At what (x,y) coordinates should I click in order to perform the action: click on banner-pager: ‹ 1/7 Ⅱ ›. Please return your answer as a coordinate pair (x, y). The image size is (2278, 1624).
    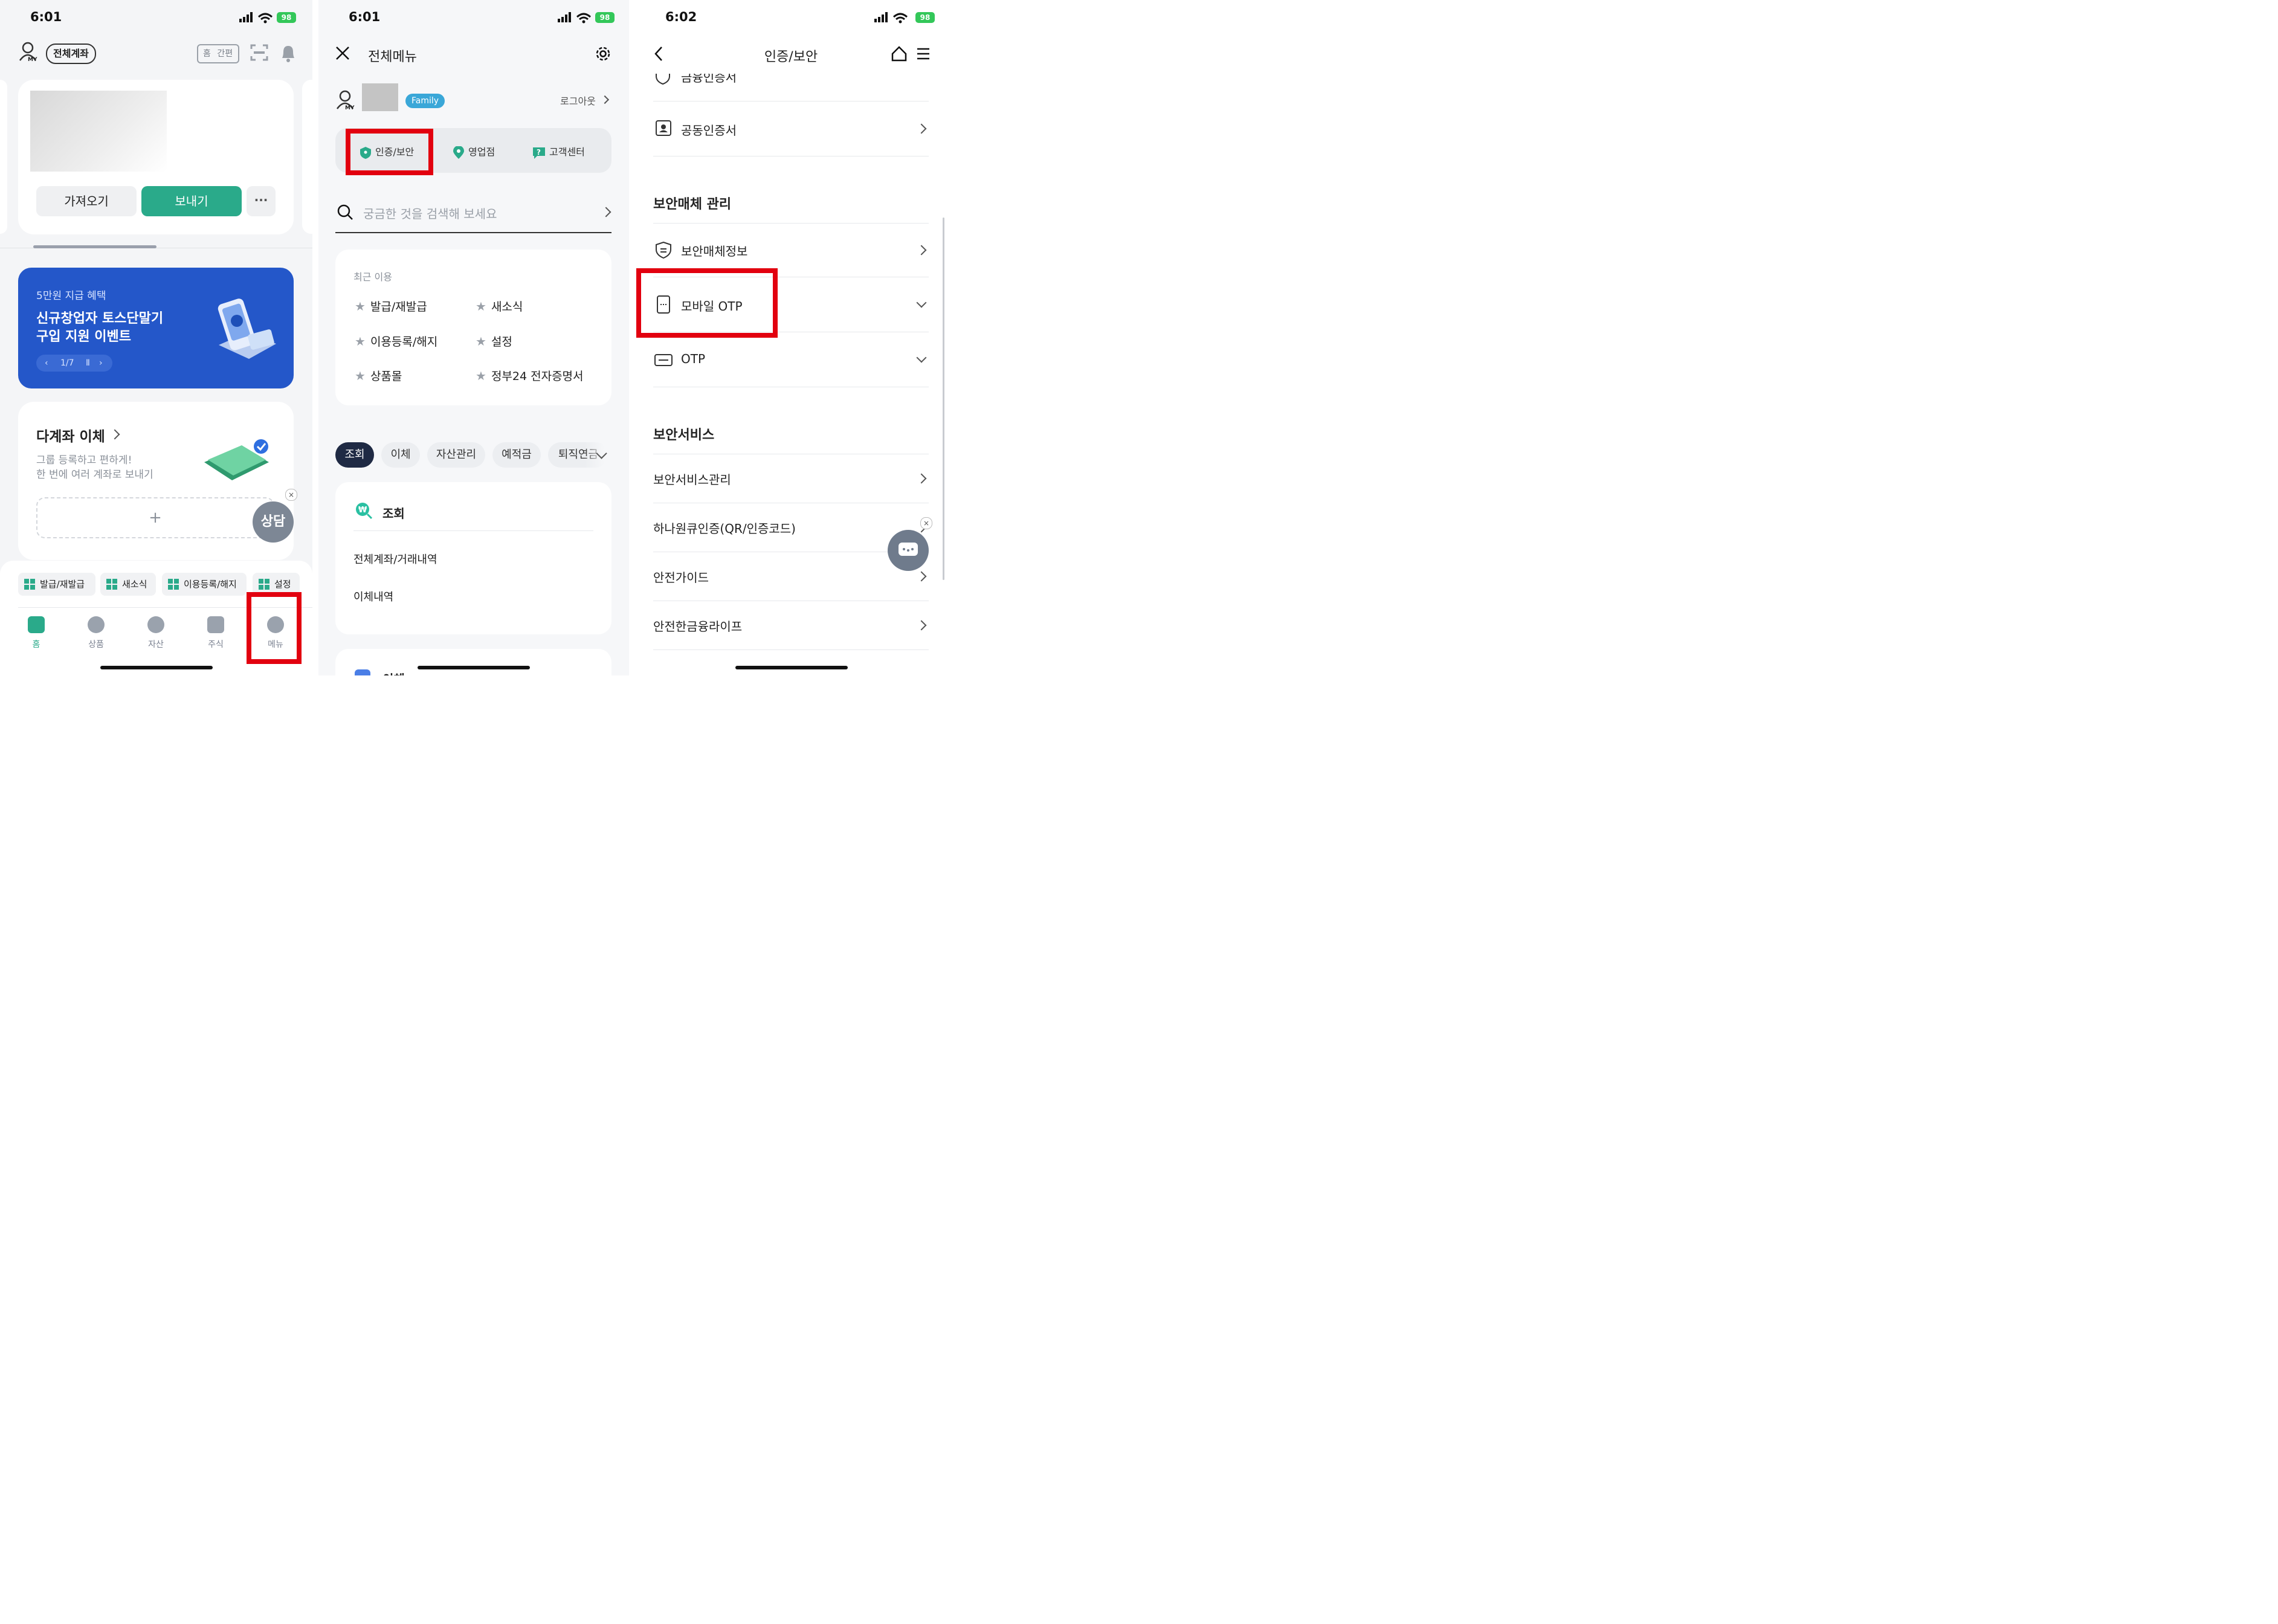
    Looking at the image, I should click on (74, 363).